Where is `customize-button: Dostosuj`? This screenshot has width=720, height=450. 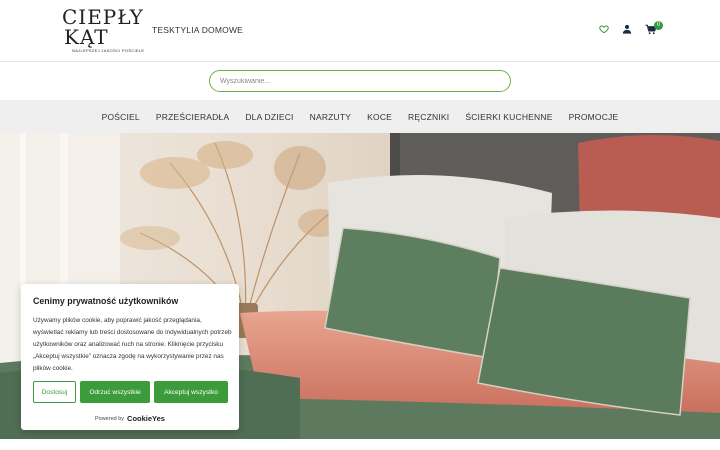 customize-button: Dostosuj is located at coordinates (54, 392).